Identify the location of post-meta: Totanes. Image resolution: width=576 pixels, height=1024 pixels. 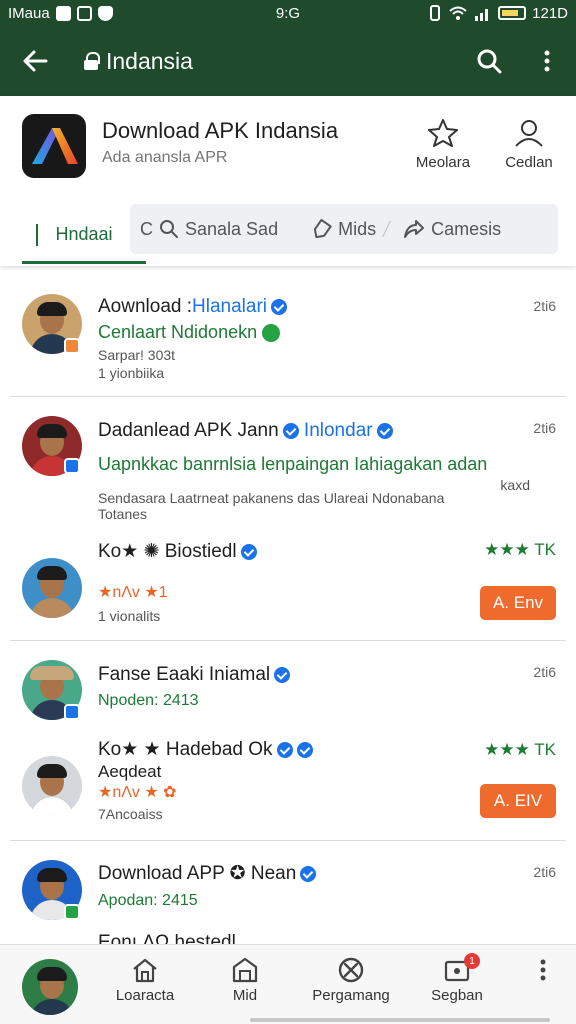
(123, 514).